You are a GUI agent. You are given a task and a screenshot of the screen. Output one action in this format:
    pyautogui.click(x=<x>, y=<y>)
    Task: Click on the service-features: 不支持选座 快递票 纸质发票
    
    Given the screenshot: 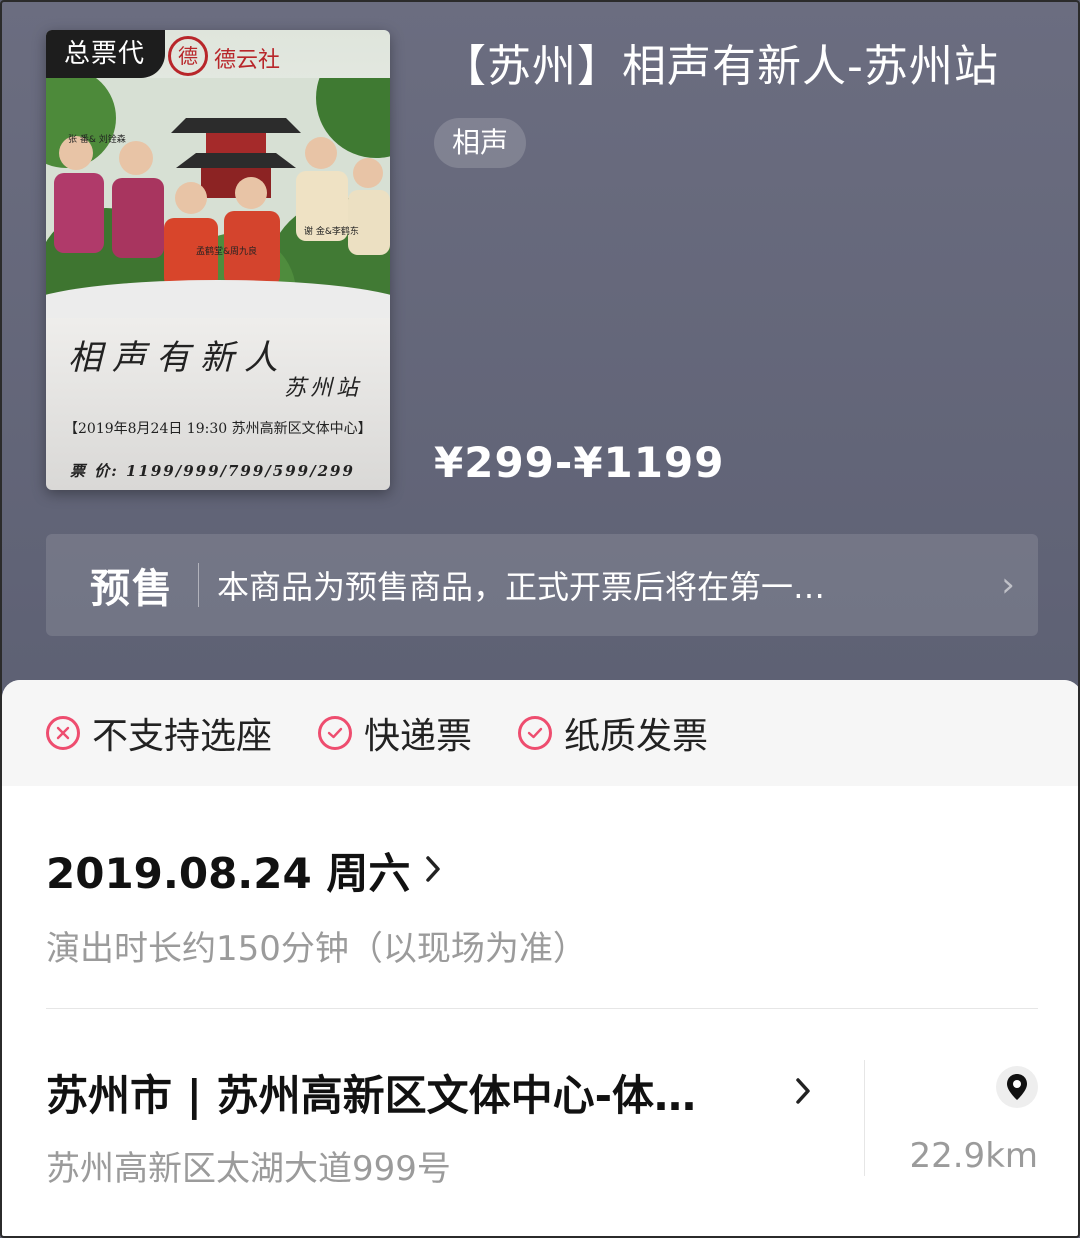 What is the action you would take?
    pyautogui.click(x=540, y=733)
    